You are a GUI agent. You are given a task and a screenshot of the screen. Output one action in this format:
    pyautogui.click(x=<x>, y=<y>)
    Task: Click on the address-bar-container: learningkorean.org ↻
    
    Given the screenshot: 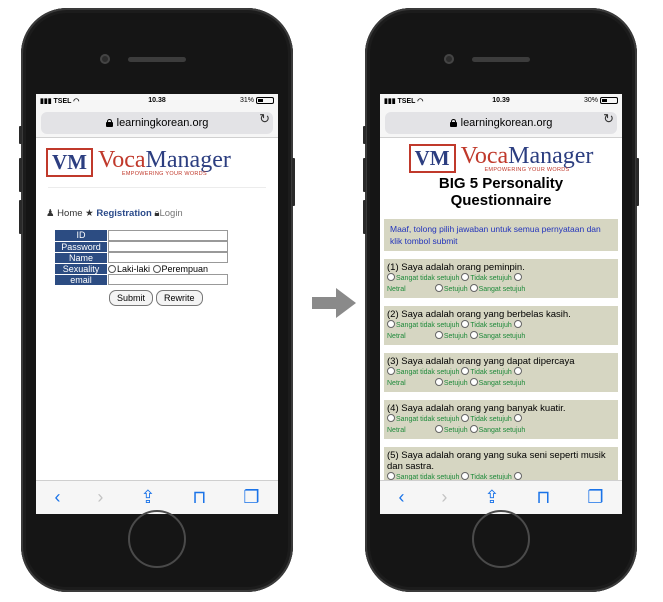 What is the action you would take?
    pyautogui.click(x=157, y=123)
    